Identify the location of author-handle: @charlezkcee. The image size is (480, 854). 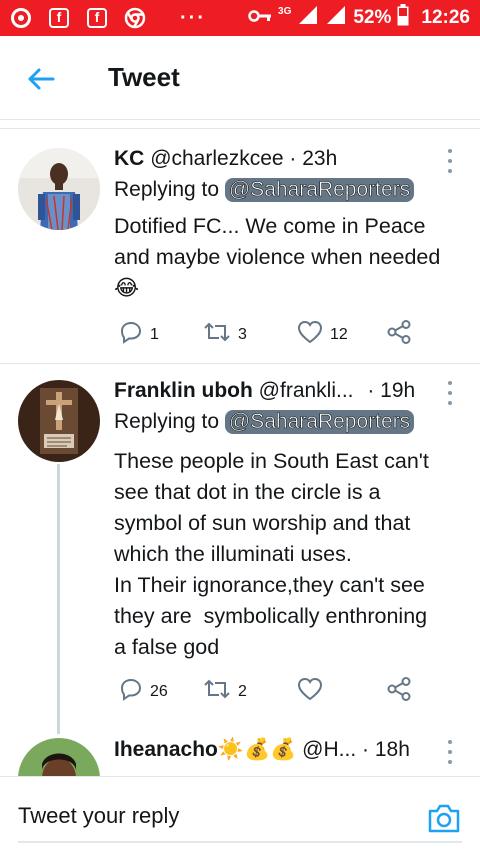
(216, 158).